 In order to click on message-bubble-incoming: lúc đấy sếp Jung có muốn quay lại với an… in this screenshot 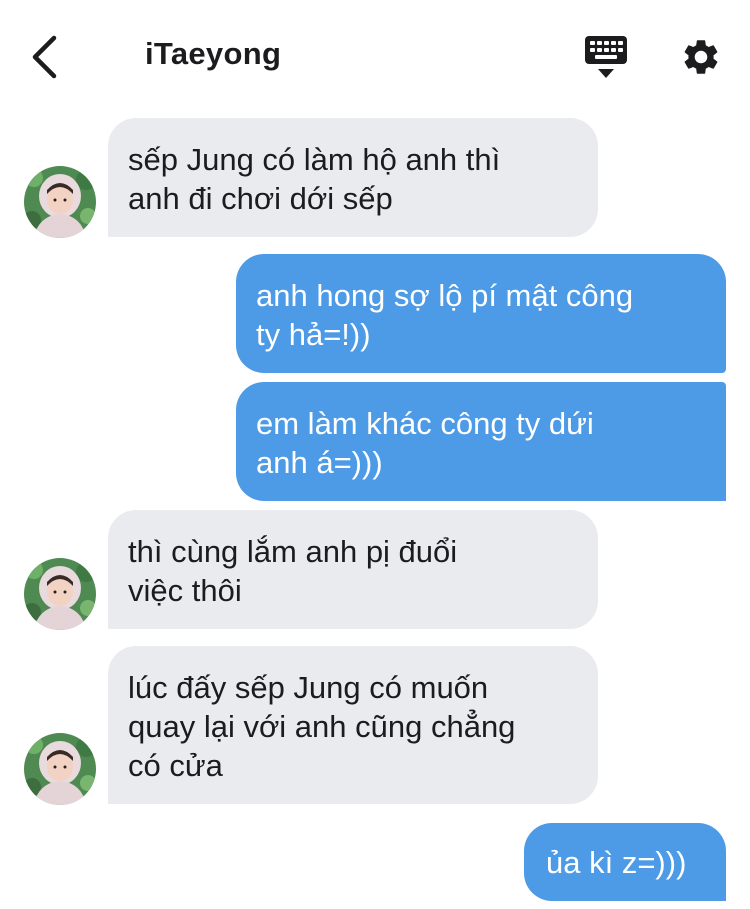, I will do `click(353, 725)`.